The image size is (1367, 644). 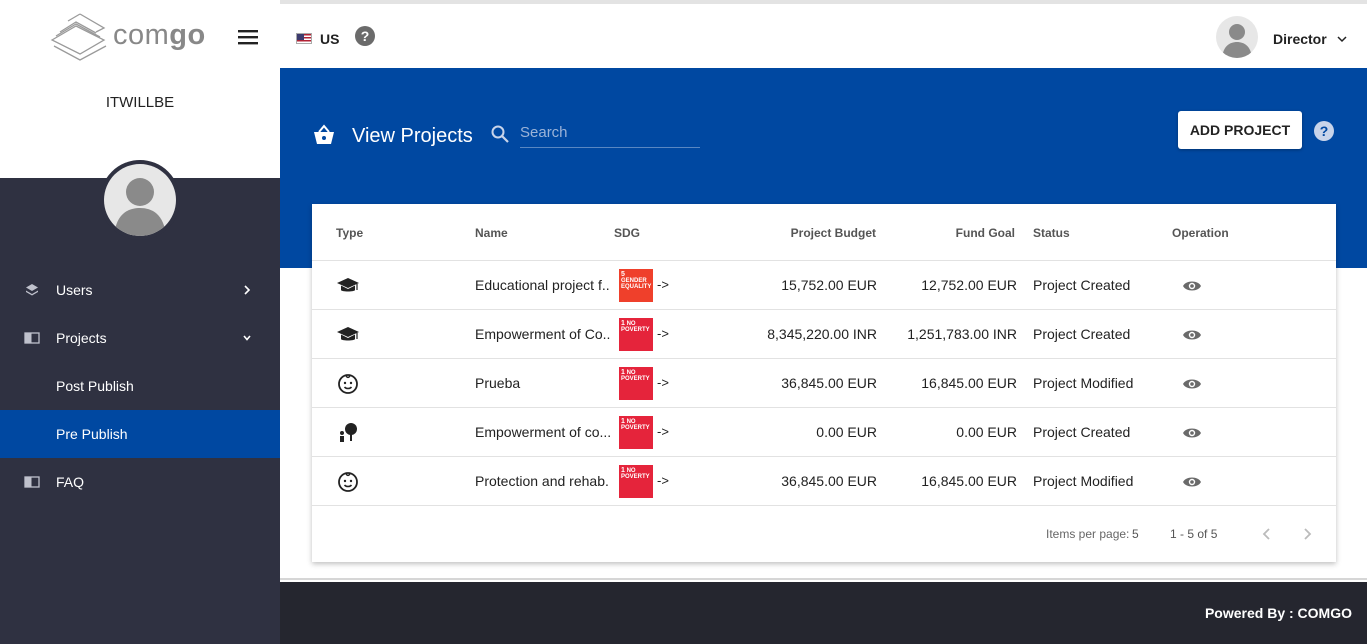 I want to click on sidebar-item-label: Projects, so click(x=81, y=338).